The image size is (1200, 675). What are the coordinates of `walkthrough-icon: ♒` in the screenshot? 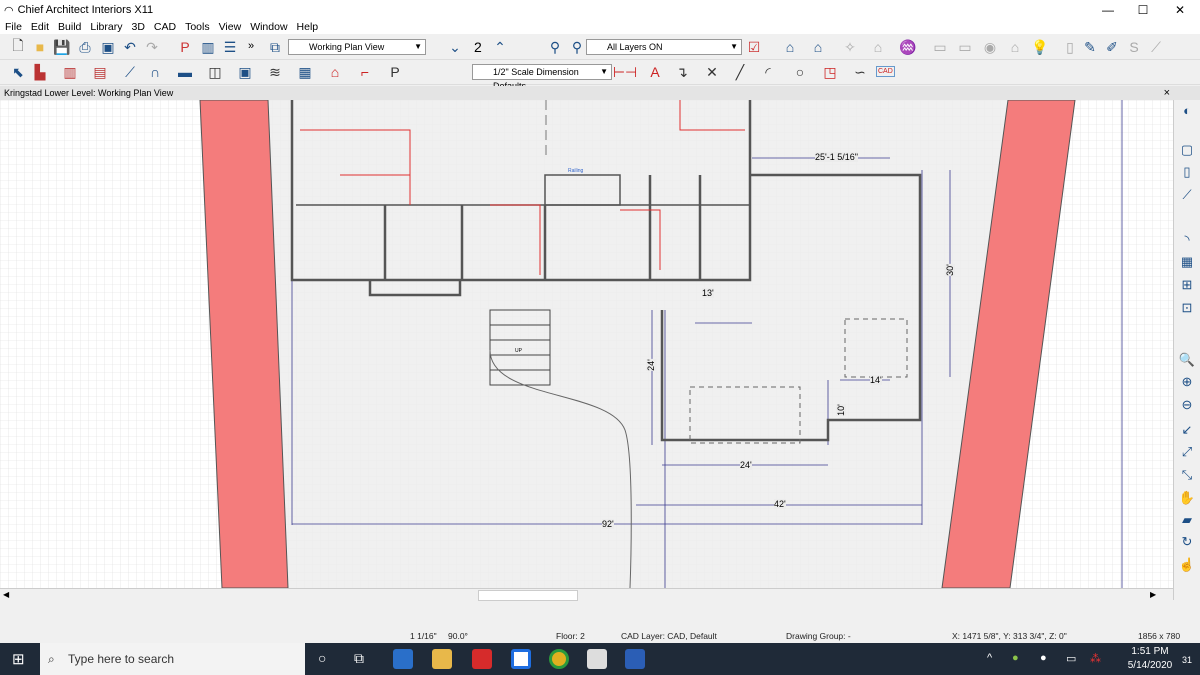 It's located at (908, 47).